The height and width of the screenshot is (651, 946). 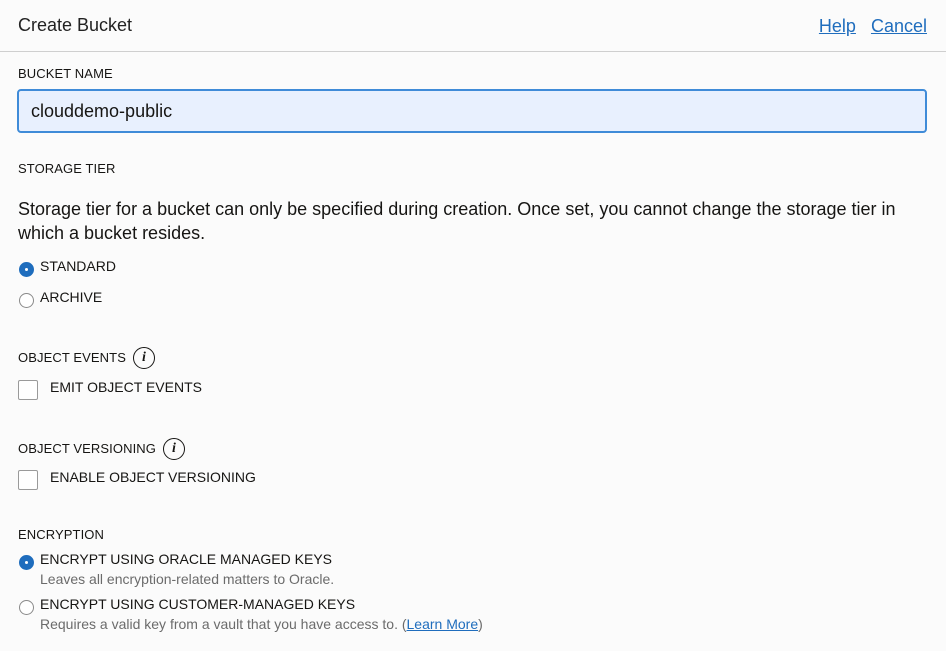 What do you see at coordinates (153, 477) in the screenshot?
I see `enable-versioning-label: ENABLE OBJECT VERSIONING` at bounding box center [153, 477].